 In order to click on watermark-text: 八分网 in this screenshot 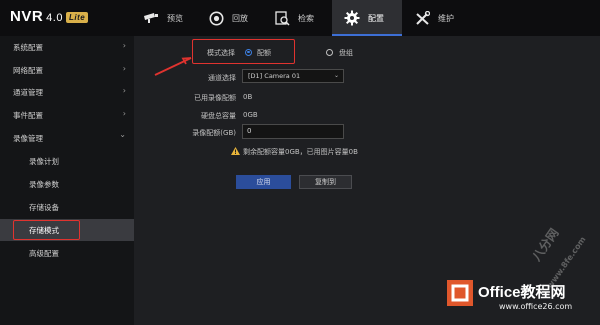, I will do `click(545, 245)`.